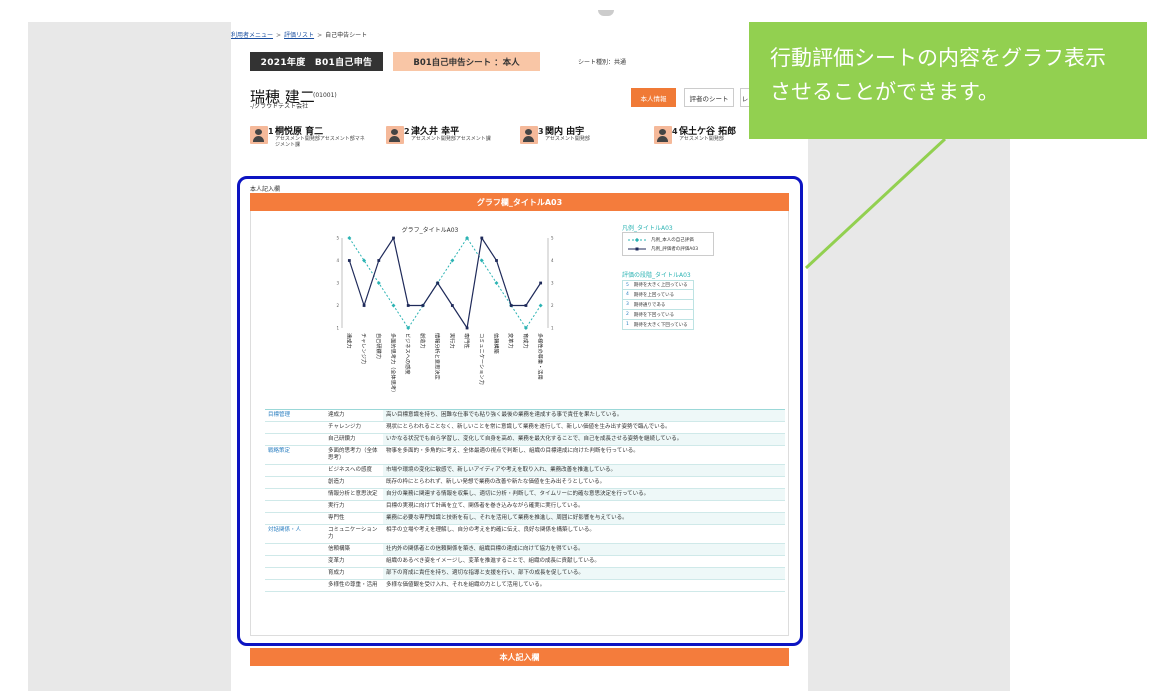  Describe the element at coordinates (955, 75) in the screenshot. I see `callout-text: 行動評価シートの内容をグラフ表示 させることができます。` at that location.